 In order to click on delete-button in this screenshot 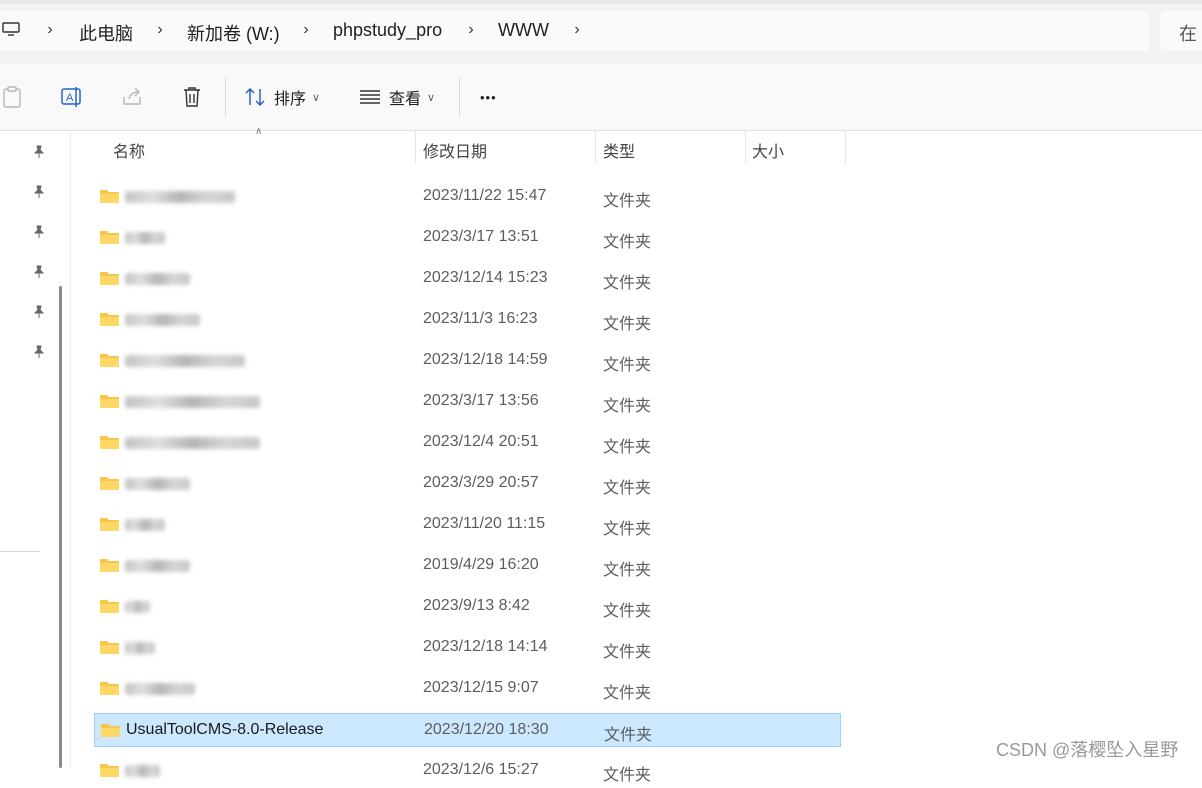, I will do `click(192, 97)`.